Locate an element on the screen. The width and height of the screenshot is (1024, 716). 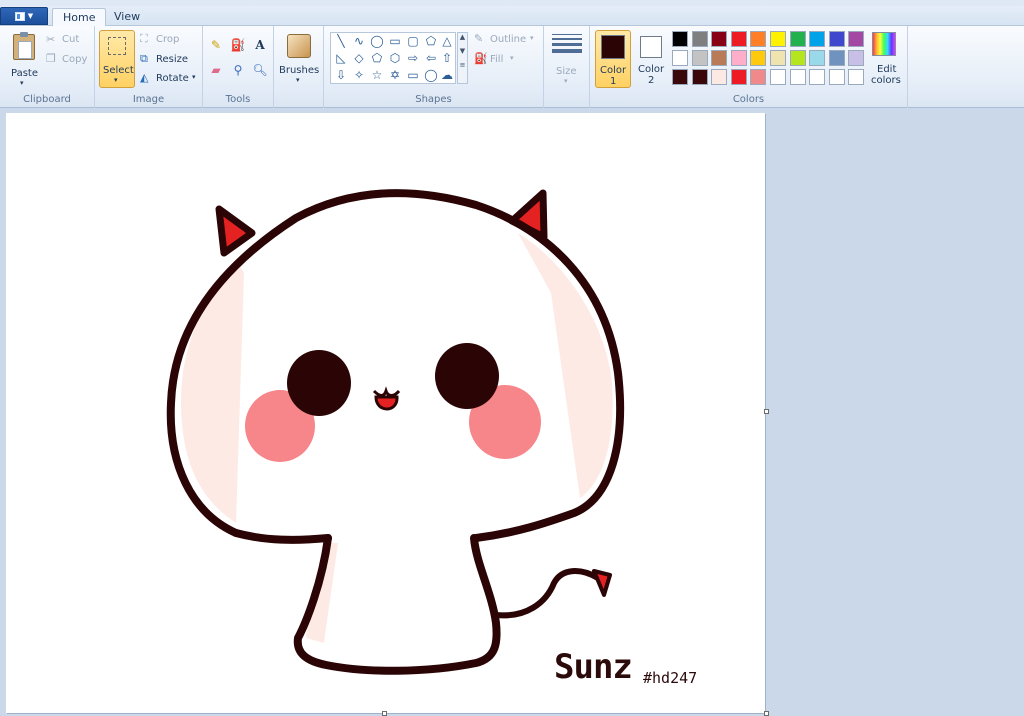
hexagon-shape-icon: ⬡ is located at coordinates (395, 58).